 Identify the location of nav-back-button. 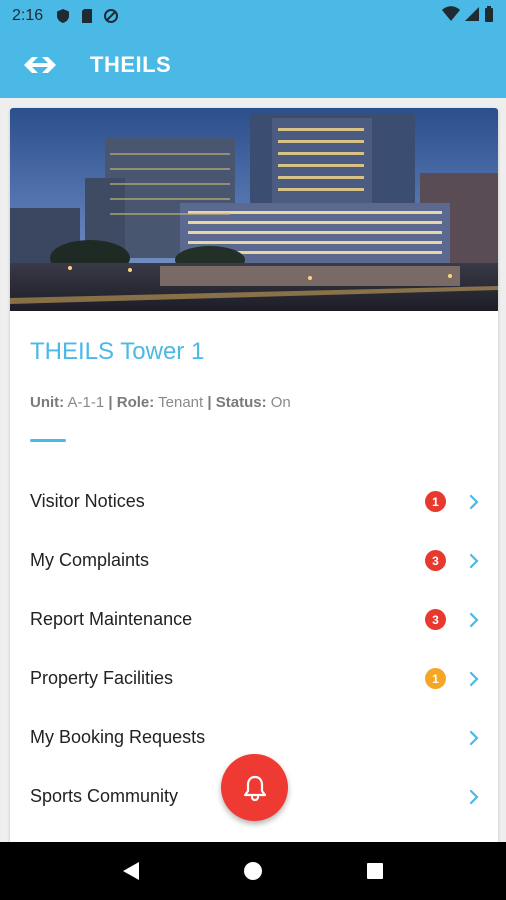
(131, 871).